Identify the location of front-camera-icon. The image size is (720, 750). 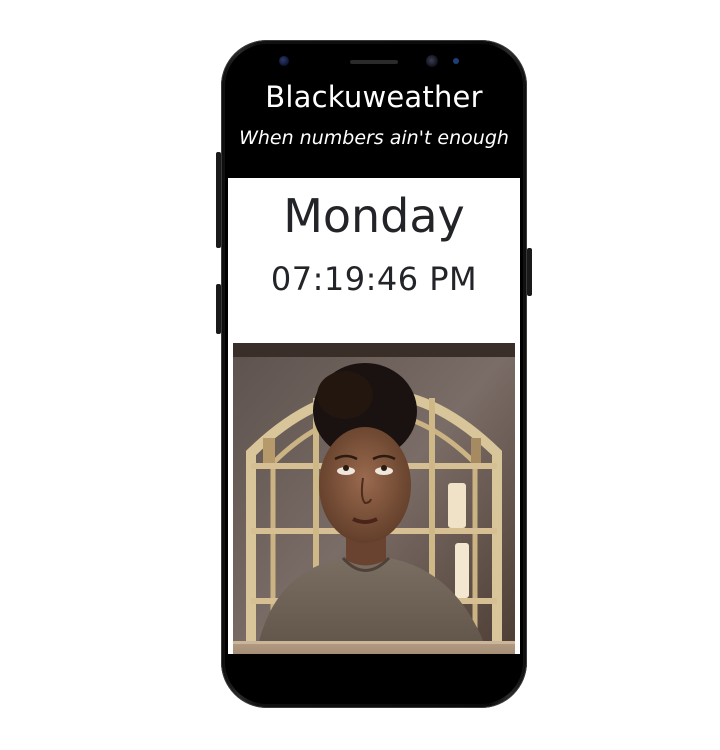
(432, 61).